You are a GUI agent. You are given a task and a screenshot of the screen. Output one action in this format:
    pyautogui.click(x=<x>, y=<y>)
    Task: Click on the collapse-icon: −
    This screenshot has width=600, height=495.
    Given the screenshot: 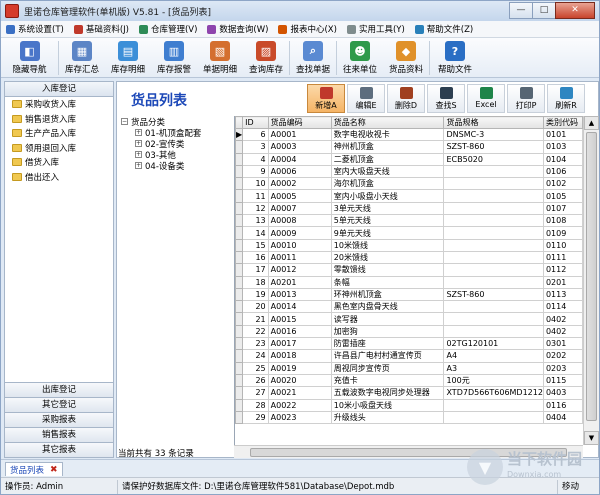 What is the action you would take?
    pyautogui.click(x=124, y=121)
    